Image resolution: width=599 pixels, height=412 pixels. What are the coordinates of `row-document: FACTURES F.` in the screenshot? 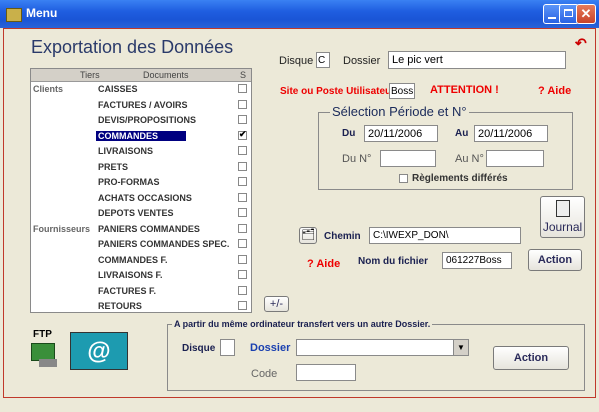 It's located at (127, 291).